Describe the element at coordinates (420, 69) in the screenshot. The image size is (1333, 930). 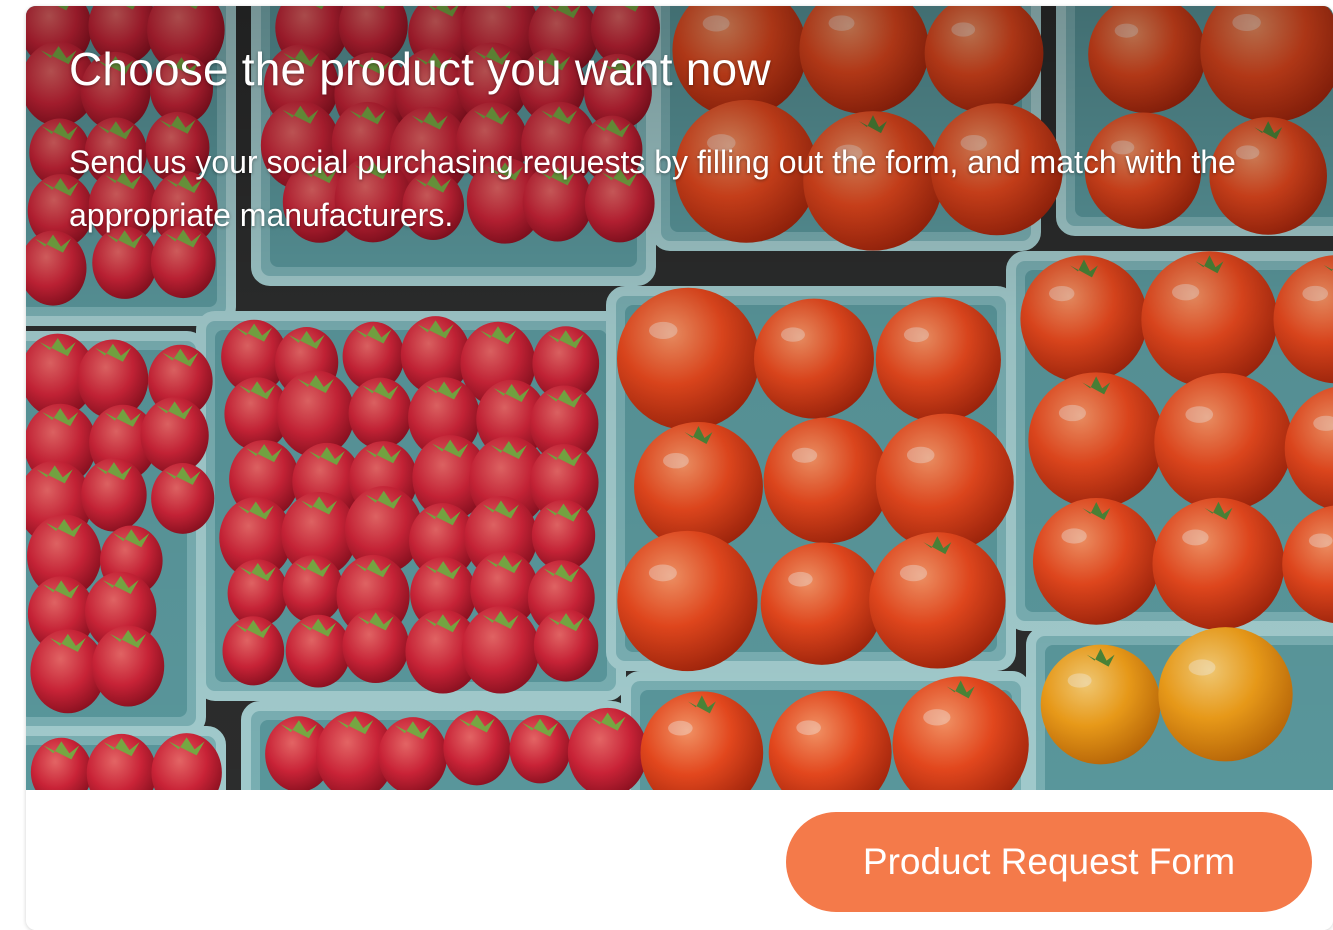
I see `page-title: Choose the product you want now` at that location.